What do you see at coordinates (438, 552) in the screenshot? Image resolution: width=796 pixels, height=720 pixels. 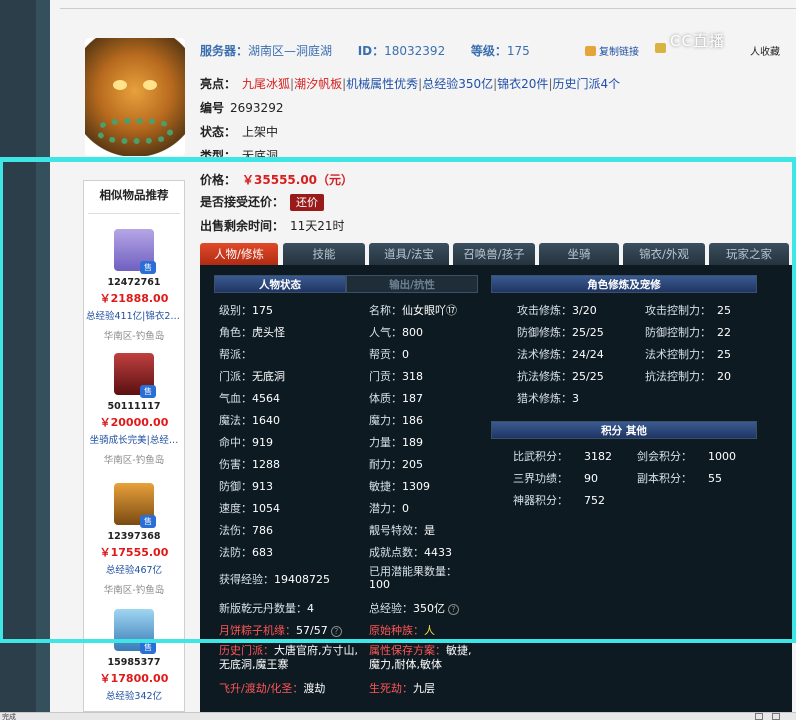 I see `stat-value: 4433` at bounding box center [438, 552].